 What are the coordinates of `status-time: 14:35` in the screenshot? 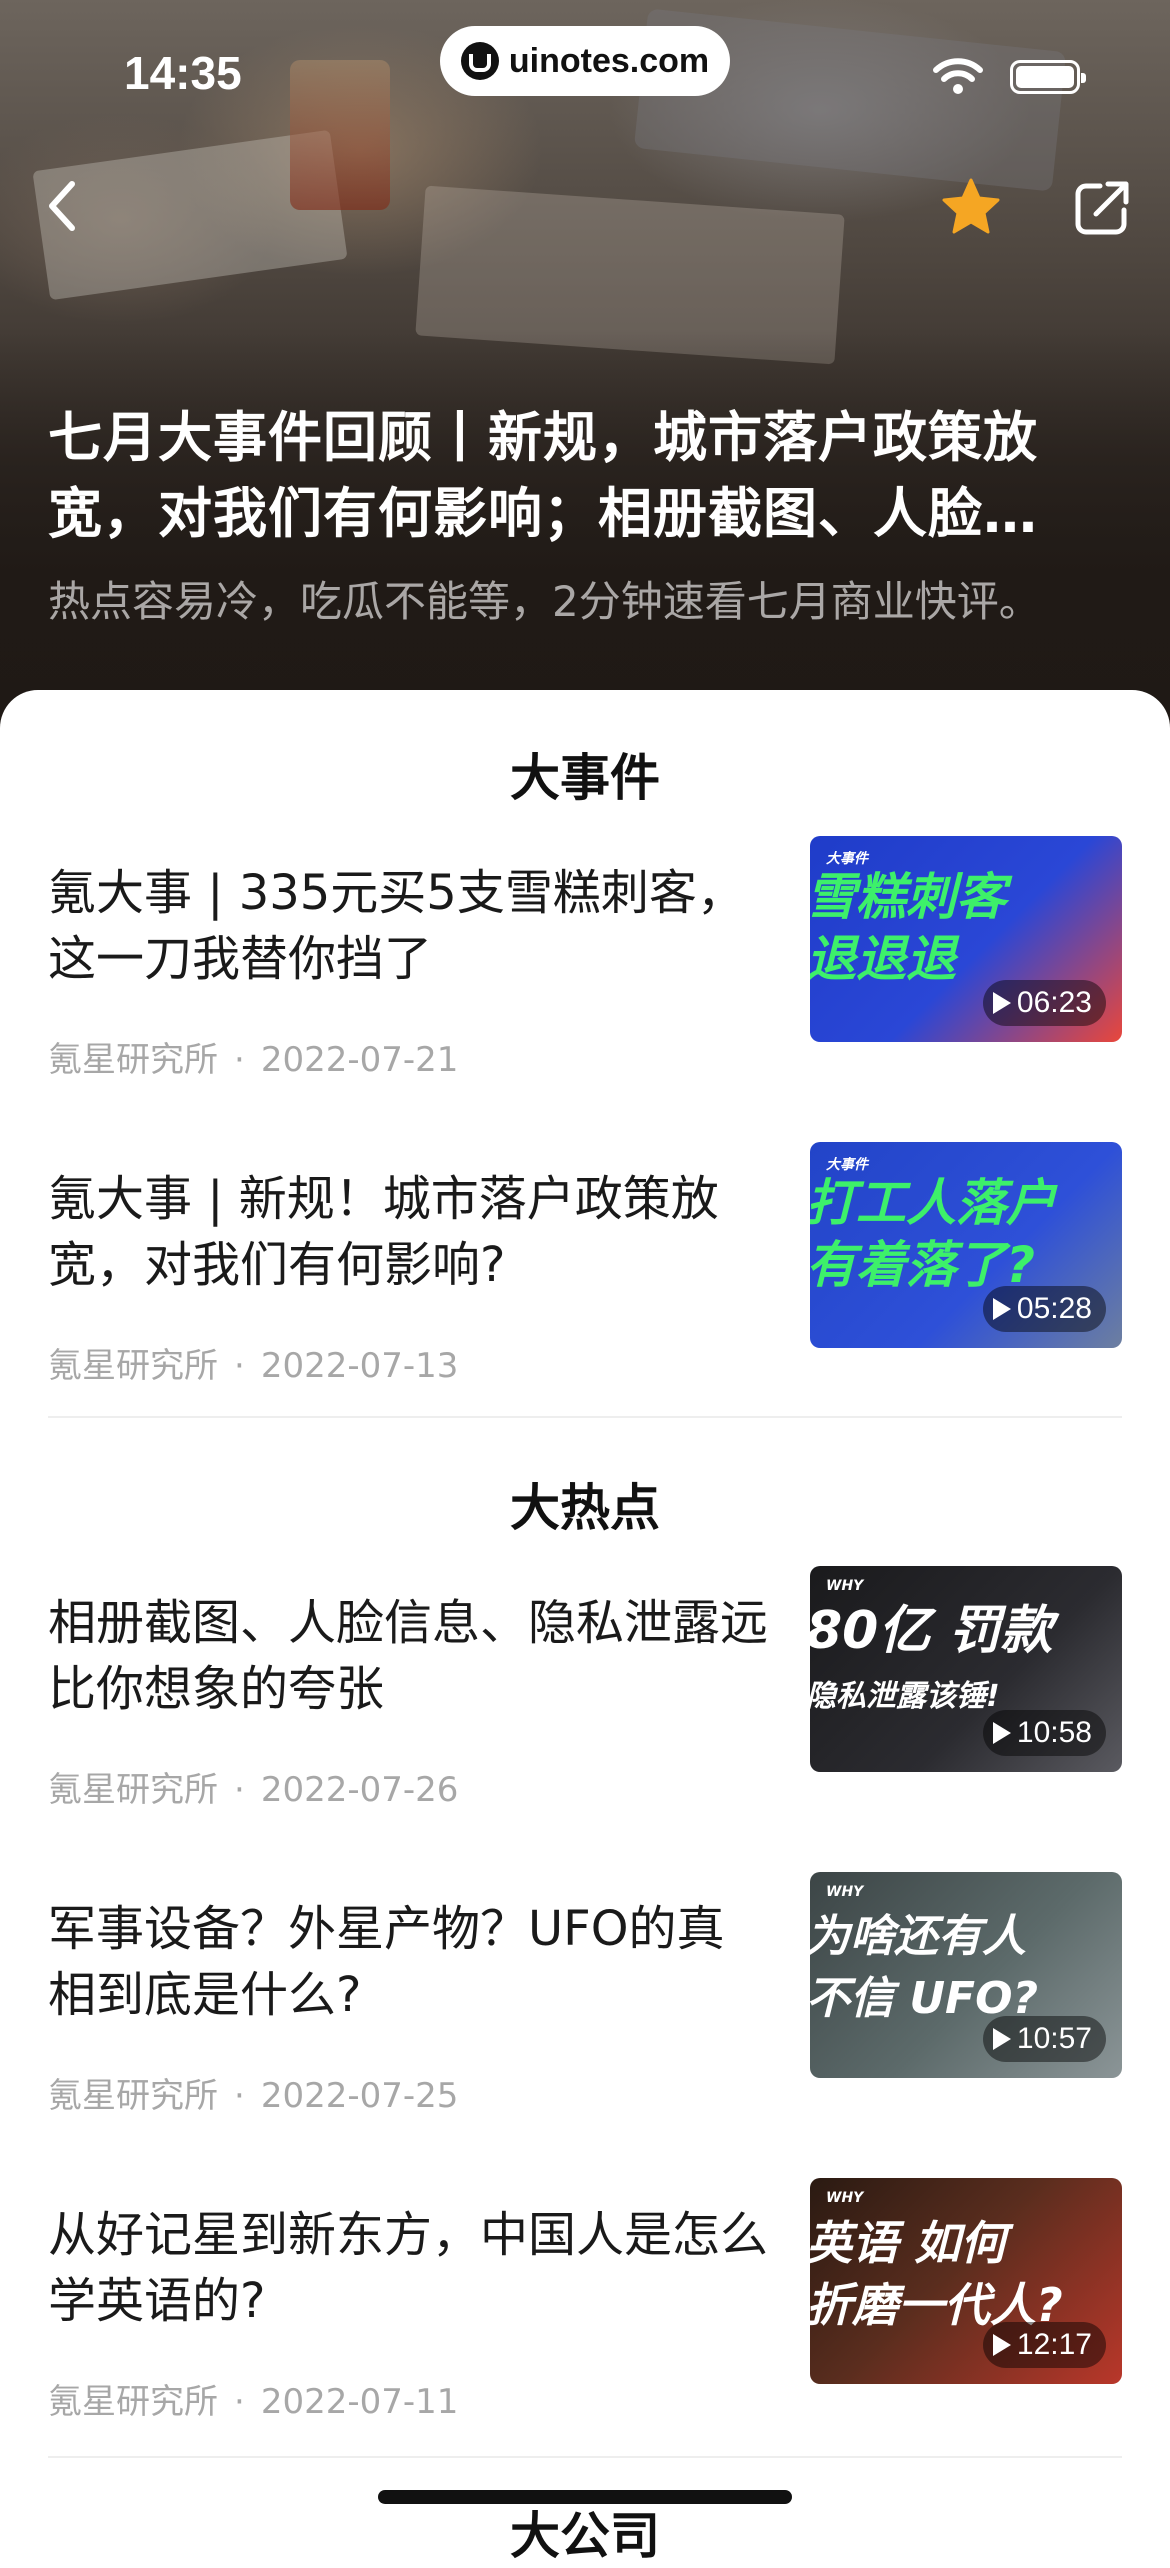 It's located at (183, 73).